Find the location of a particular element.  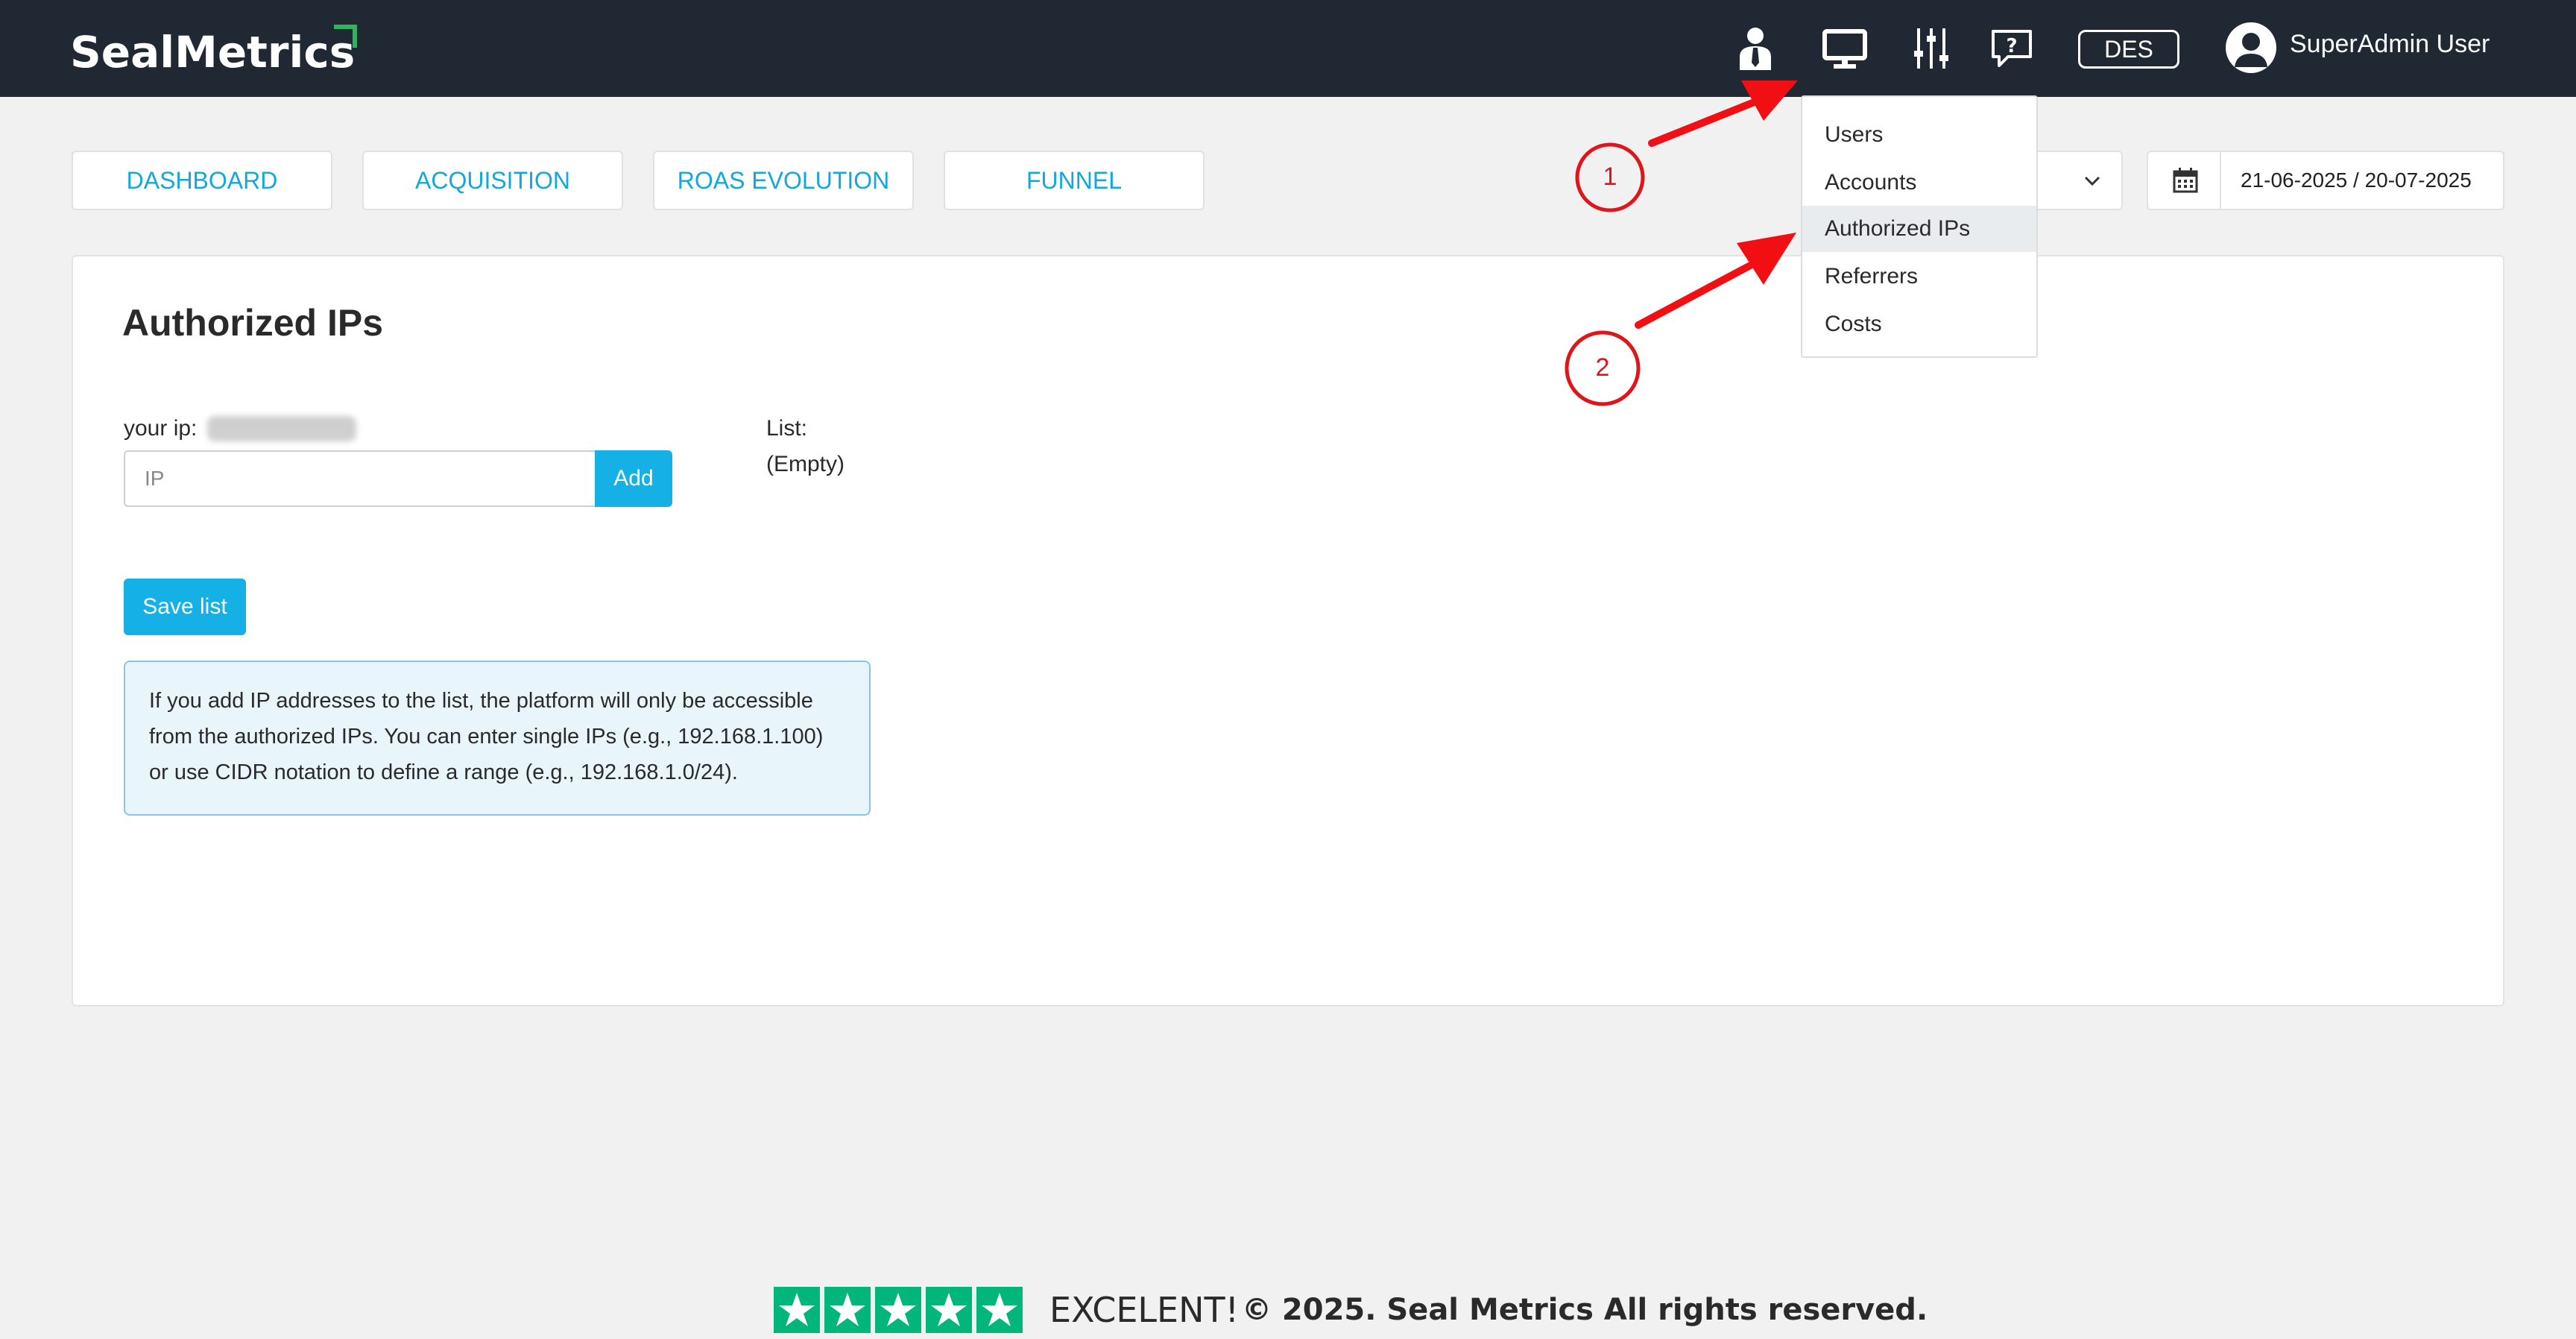

chevron-down-icon is located at coordinates (2092, 181).